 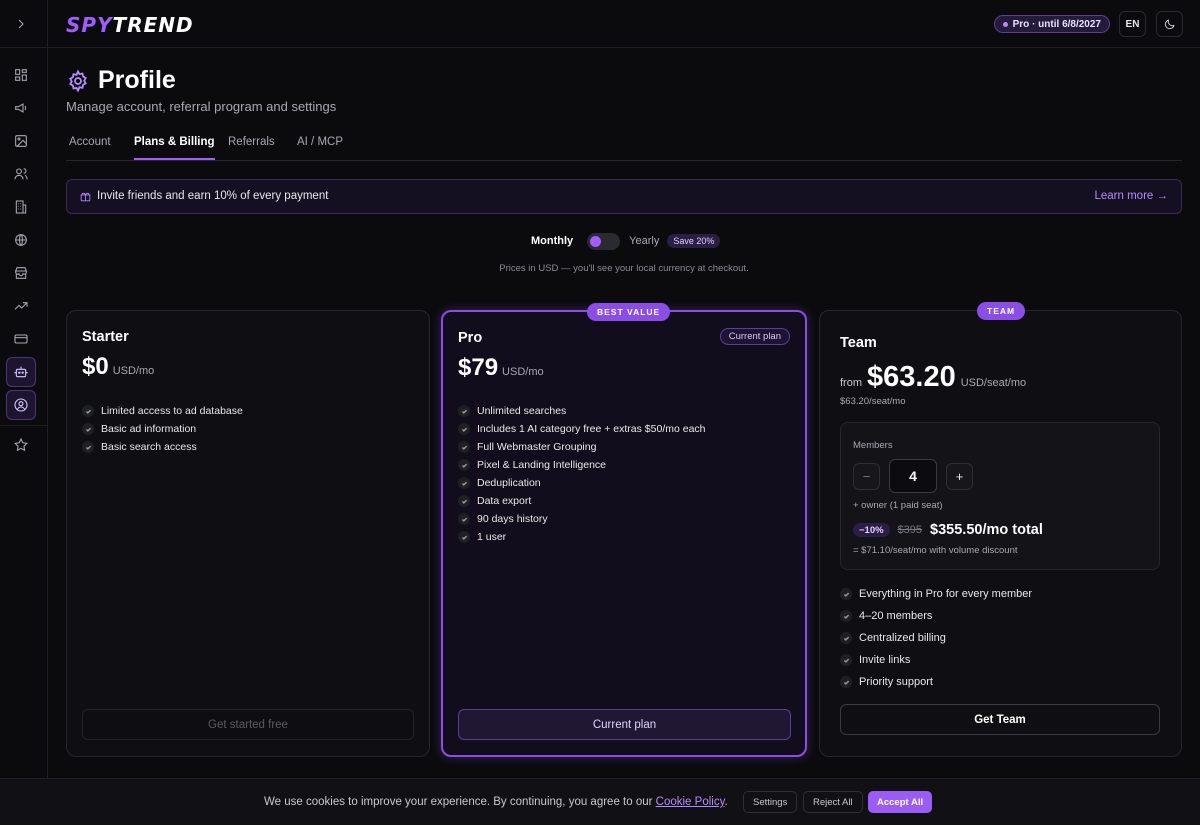 I want to click on feature-text: Invite links, so click(x=885, y=660).